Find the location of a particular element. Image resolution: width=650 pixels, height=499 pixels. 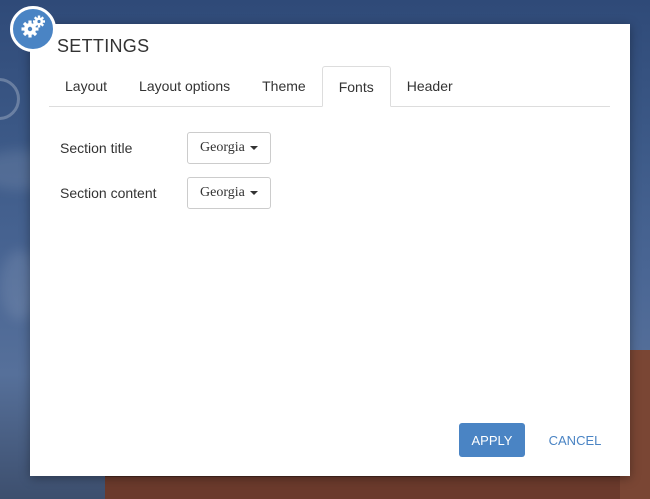

background-ring is located at coordinates (10, 99).